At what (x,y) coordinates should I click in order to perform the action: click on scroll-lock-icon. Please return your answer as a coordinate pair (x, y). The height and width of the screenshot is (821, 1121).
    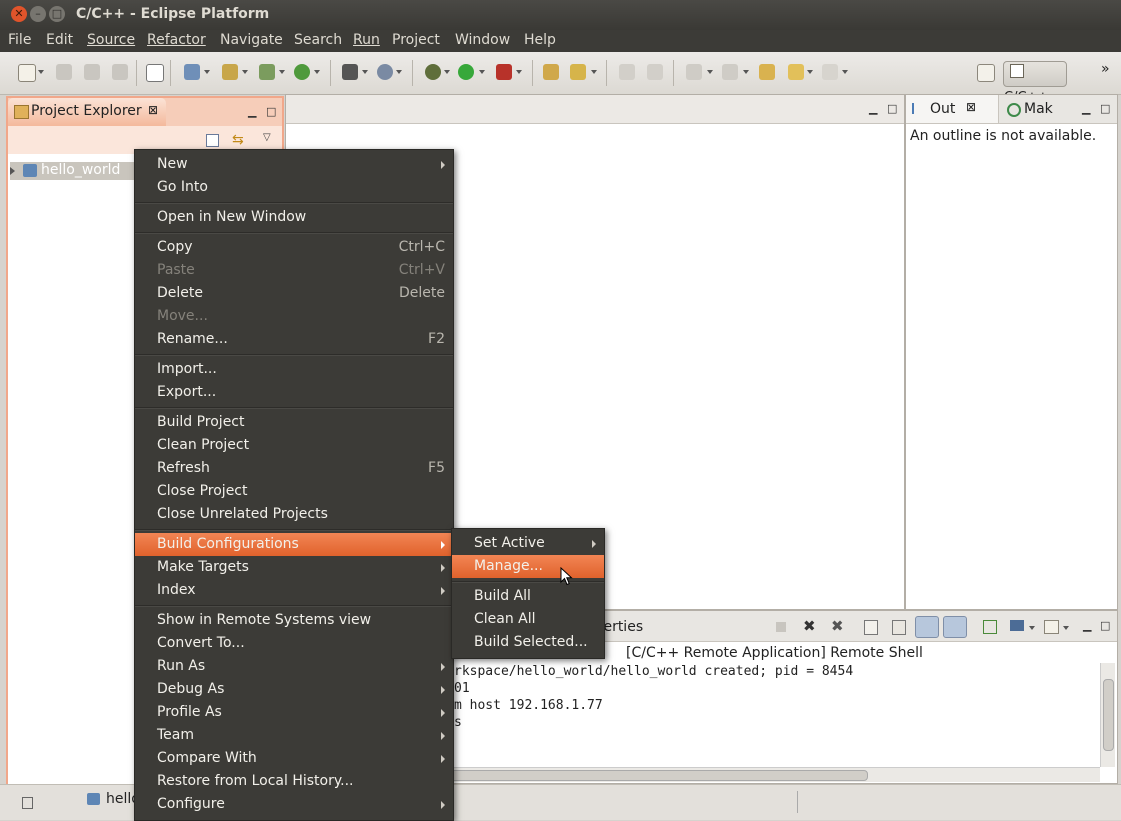
    Looking at the image, I should click on (899, 627).